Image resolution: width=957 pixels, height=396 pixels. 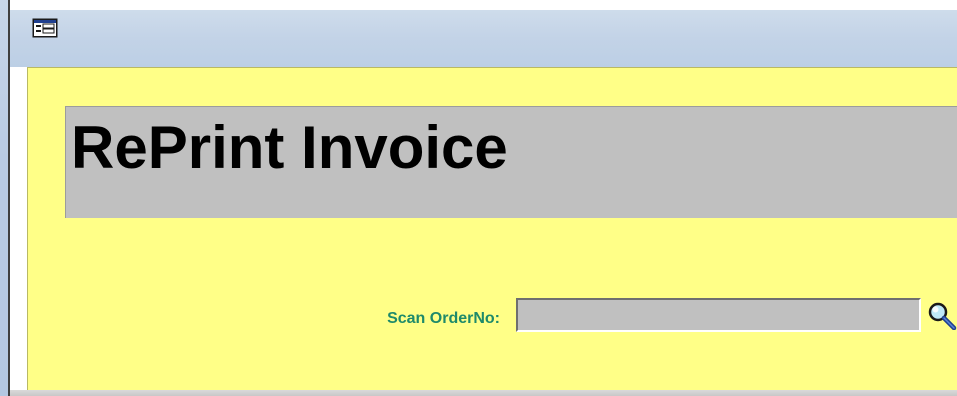 I want to click on scan-order-input, so click(x=718, y=315).